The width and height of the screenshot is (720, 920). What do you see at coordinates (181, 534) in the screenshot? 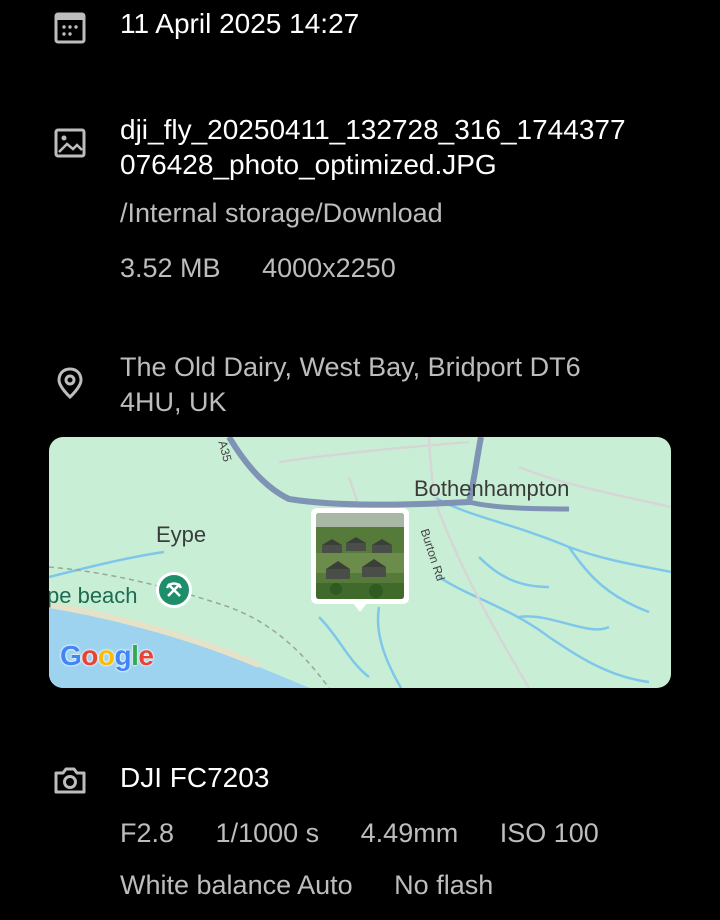
I see `map-label-eype: Eype` at bounding box center [181, 534].